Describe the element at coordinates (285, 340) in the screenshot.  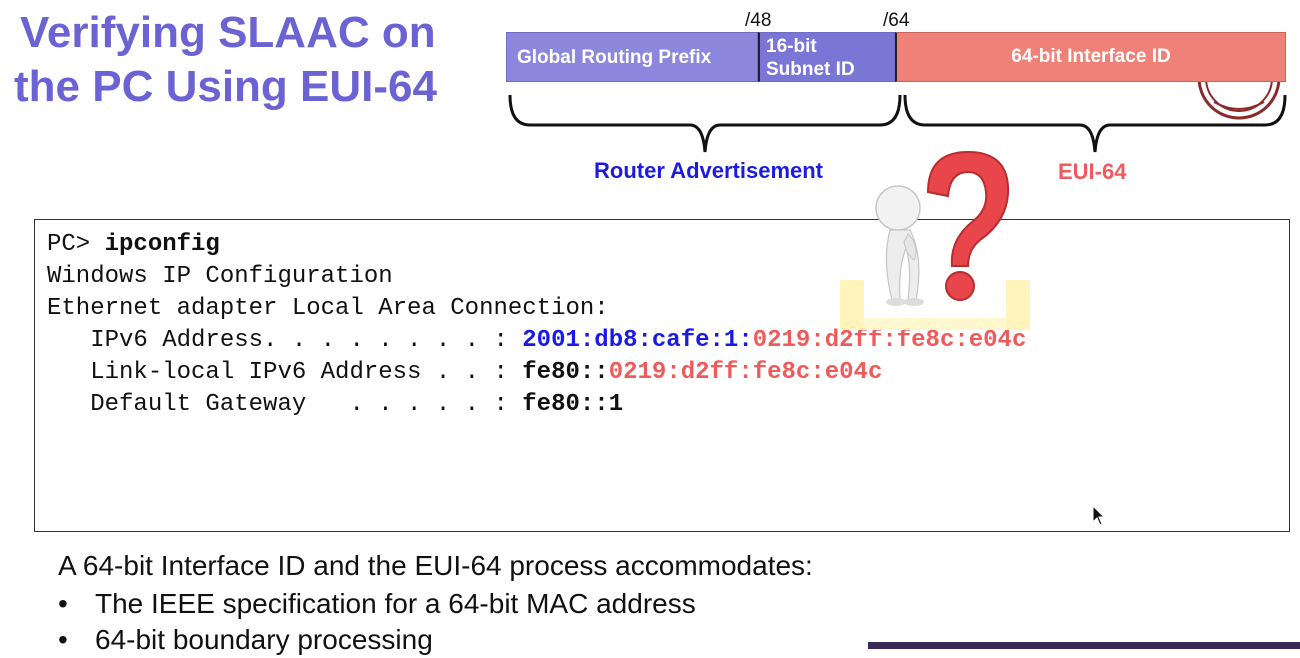
I see `ipv6-address-label: IPv6 Address. . . . . . . . :` at that location.